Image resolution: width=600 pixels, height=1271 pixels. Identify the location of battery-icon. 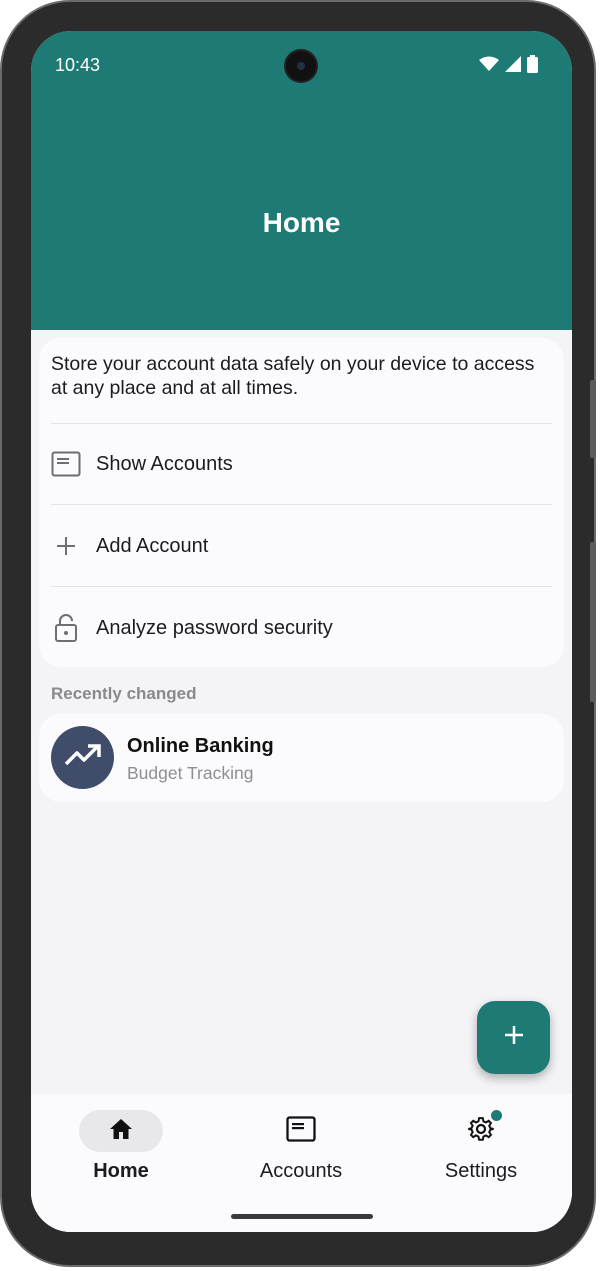
(532, 66).